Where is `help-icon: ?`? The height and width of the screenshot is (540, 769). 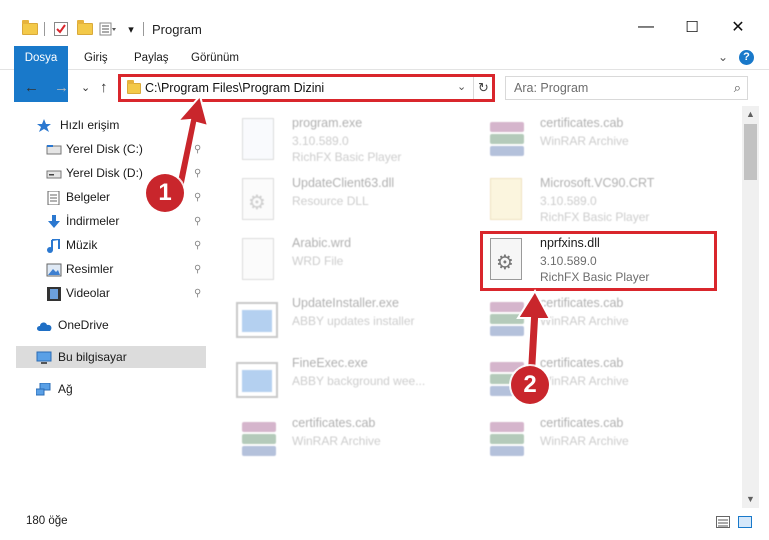
help-icon: ? is located at coordinates (746, 57).